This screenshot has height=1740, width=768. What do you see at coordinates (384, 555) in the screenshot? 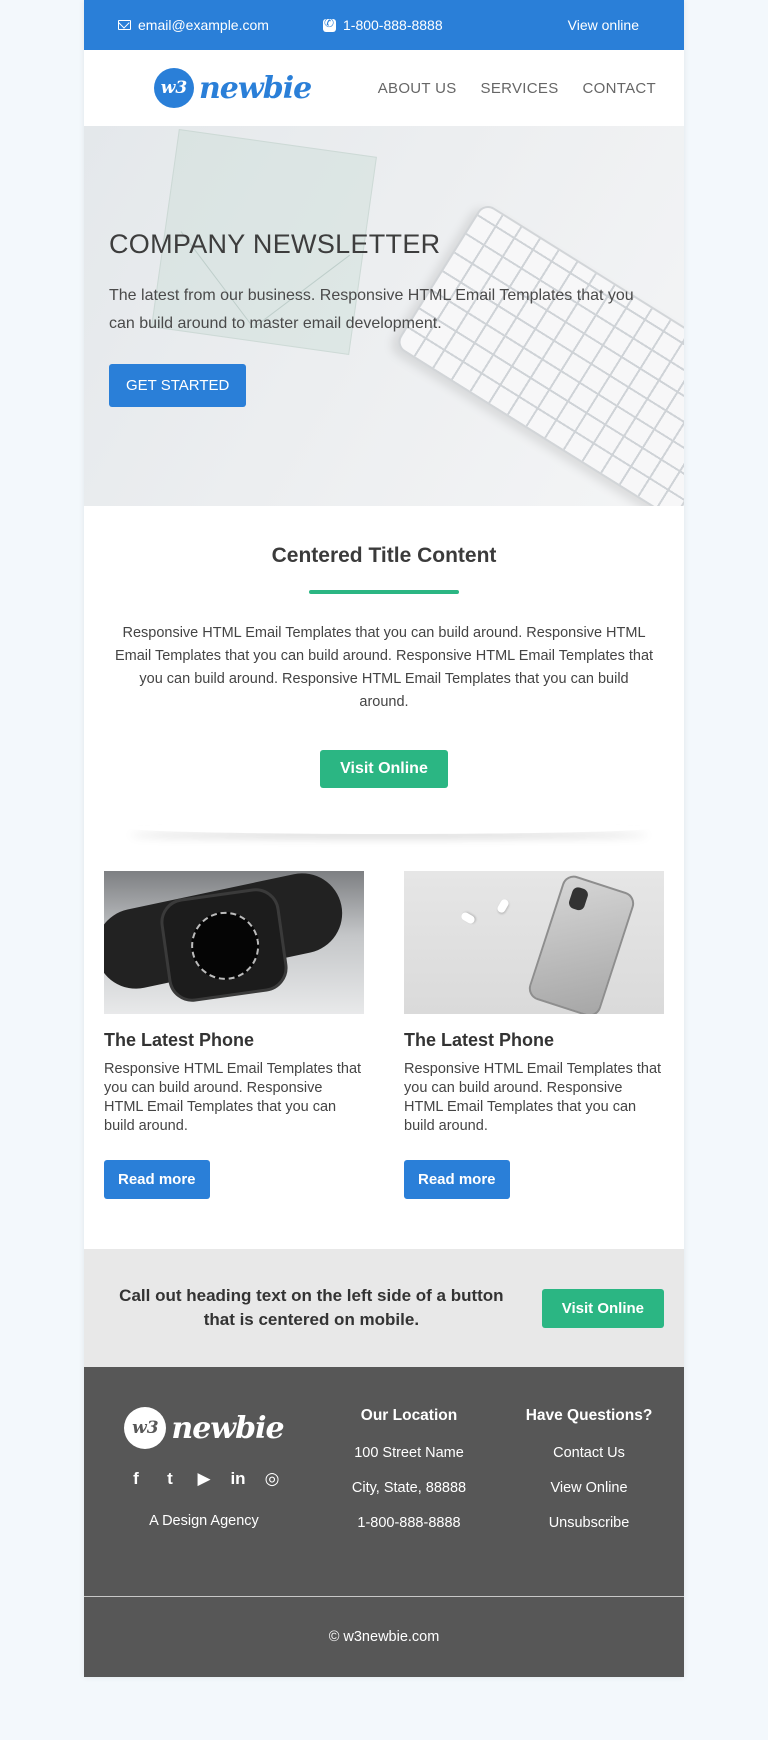
I see `centered-title: Centered Title Content` at bounding box center [384, 555].